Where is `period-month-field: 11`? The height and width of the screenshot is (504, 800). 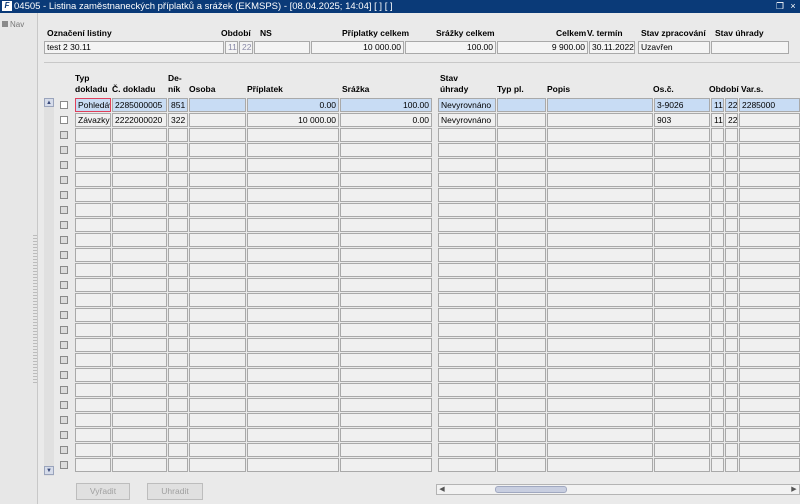
period-month-field: 11 is located at coordinates (231, 47).